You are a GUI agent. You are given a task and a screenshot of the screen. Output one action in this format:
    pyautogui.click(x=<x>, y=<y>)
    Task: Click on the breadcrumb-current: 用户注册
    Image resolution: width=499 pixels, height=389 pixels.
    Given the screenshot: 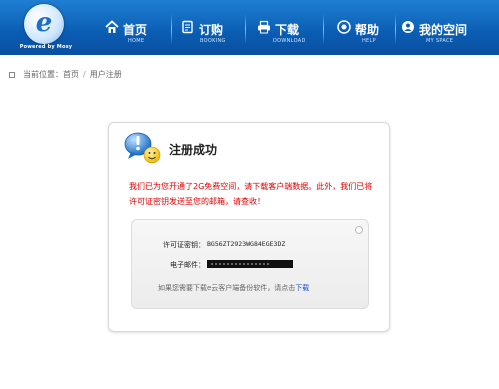 What is the action you would take?
    pyautogui.click(x=105, y=74)
    